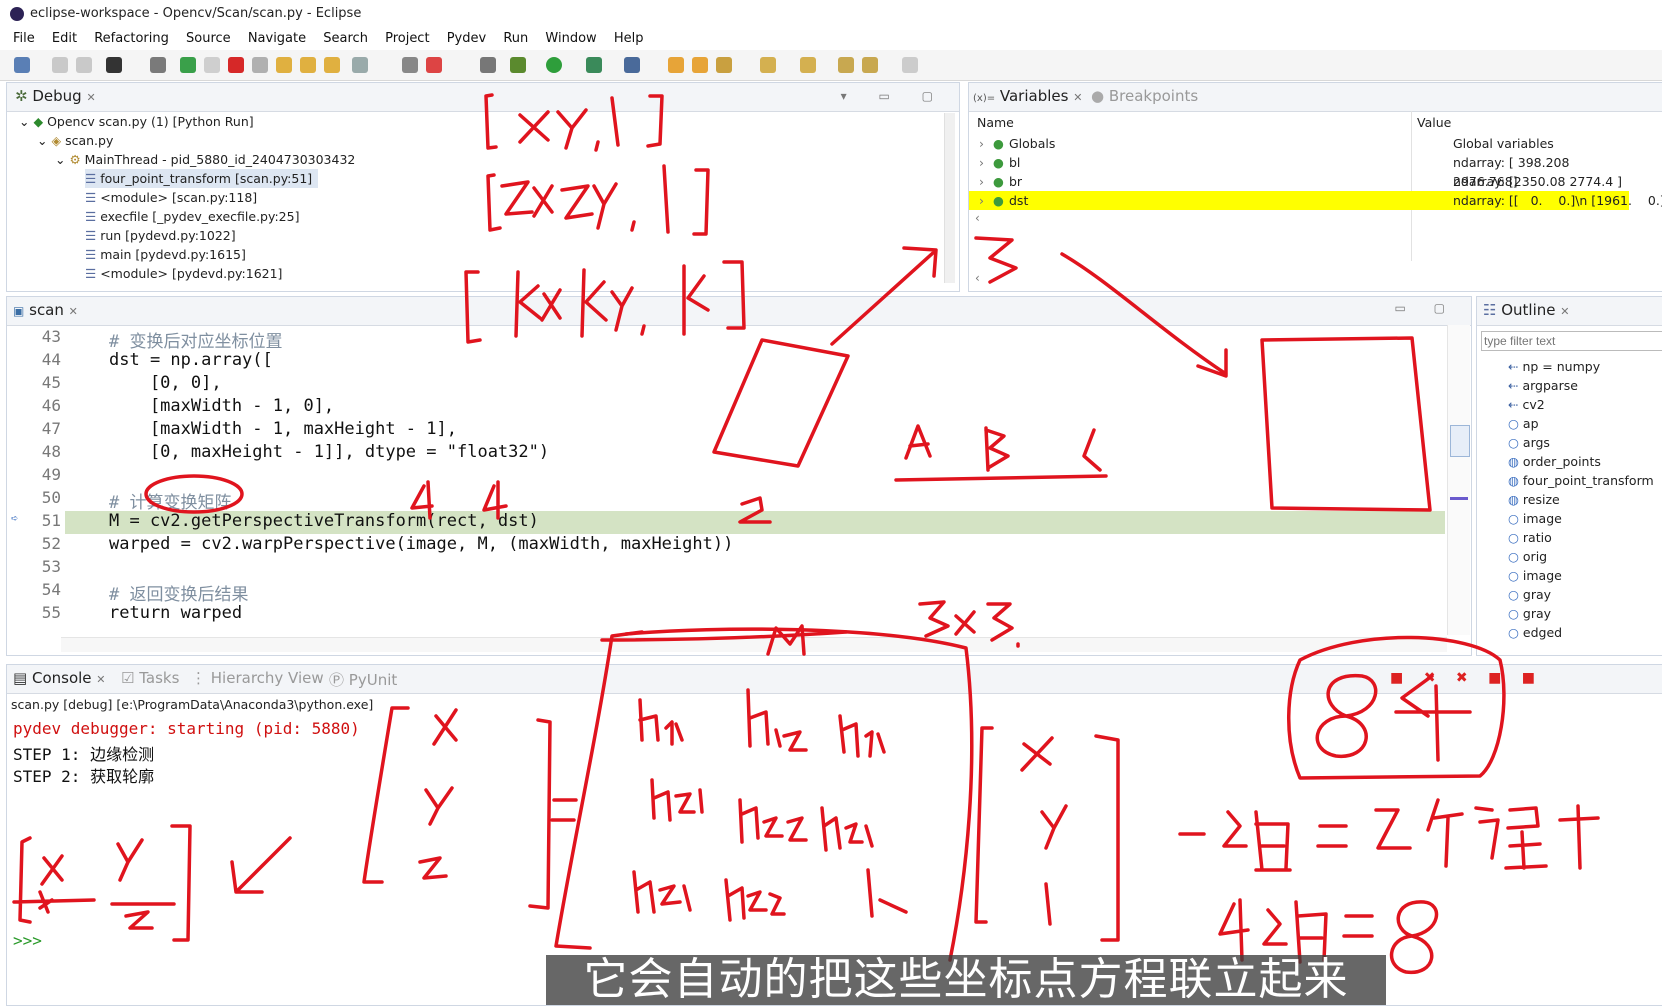 This screenshot has width=1662, height=1006. Describe the element at coordinates (1144, 98) in the screenshot. I see `tab-breakpoints: ● Breakpoints` at that location.